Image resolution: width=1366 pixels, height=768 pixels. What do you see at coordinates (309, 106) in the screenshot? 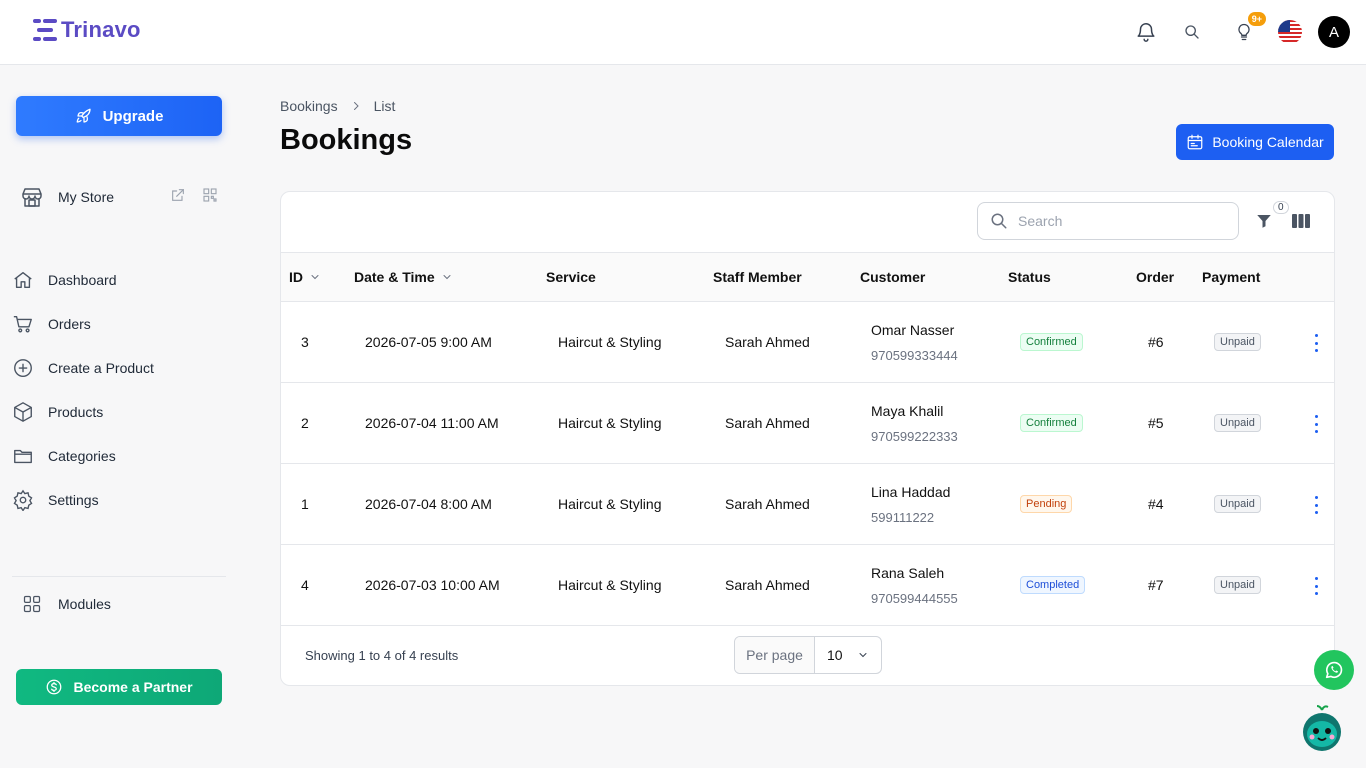
I see `breadcrumb-root: Bookings` at bounding box center [309, 106].